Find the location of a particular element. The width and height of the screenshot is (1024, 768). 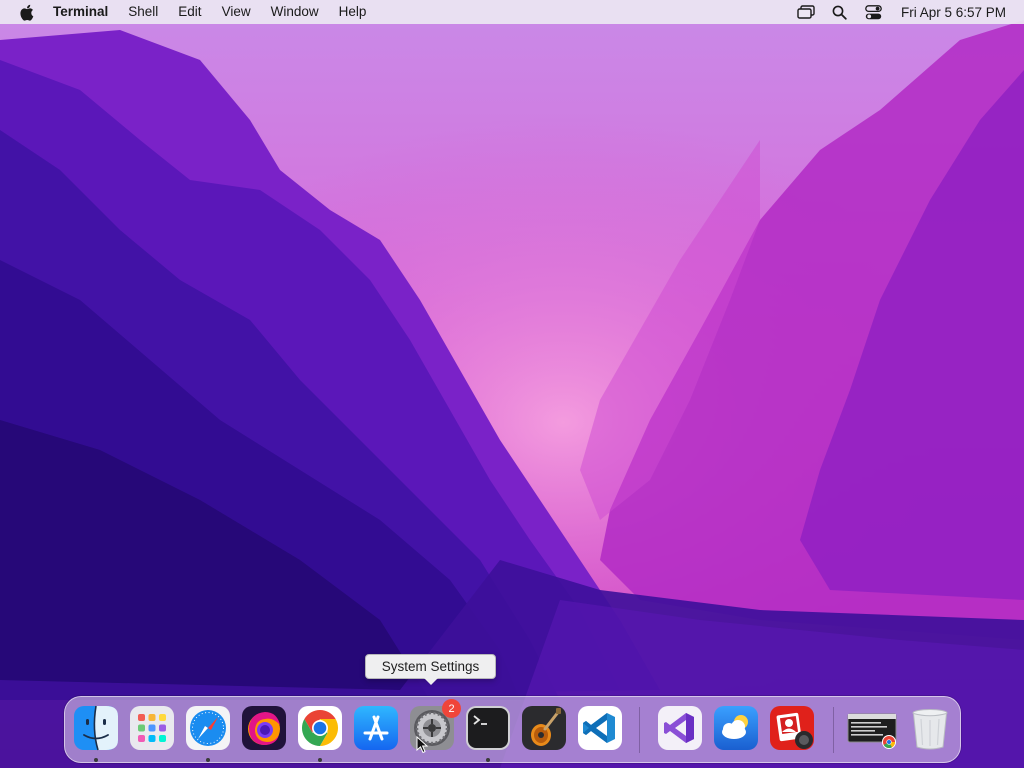

menu-window: Window is located at coordinates (295, 12).